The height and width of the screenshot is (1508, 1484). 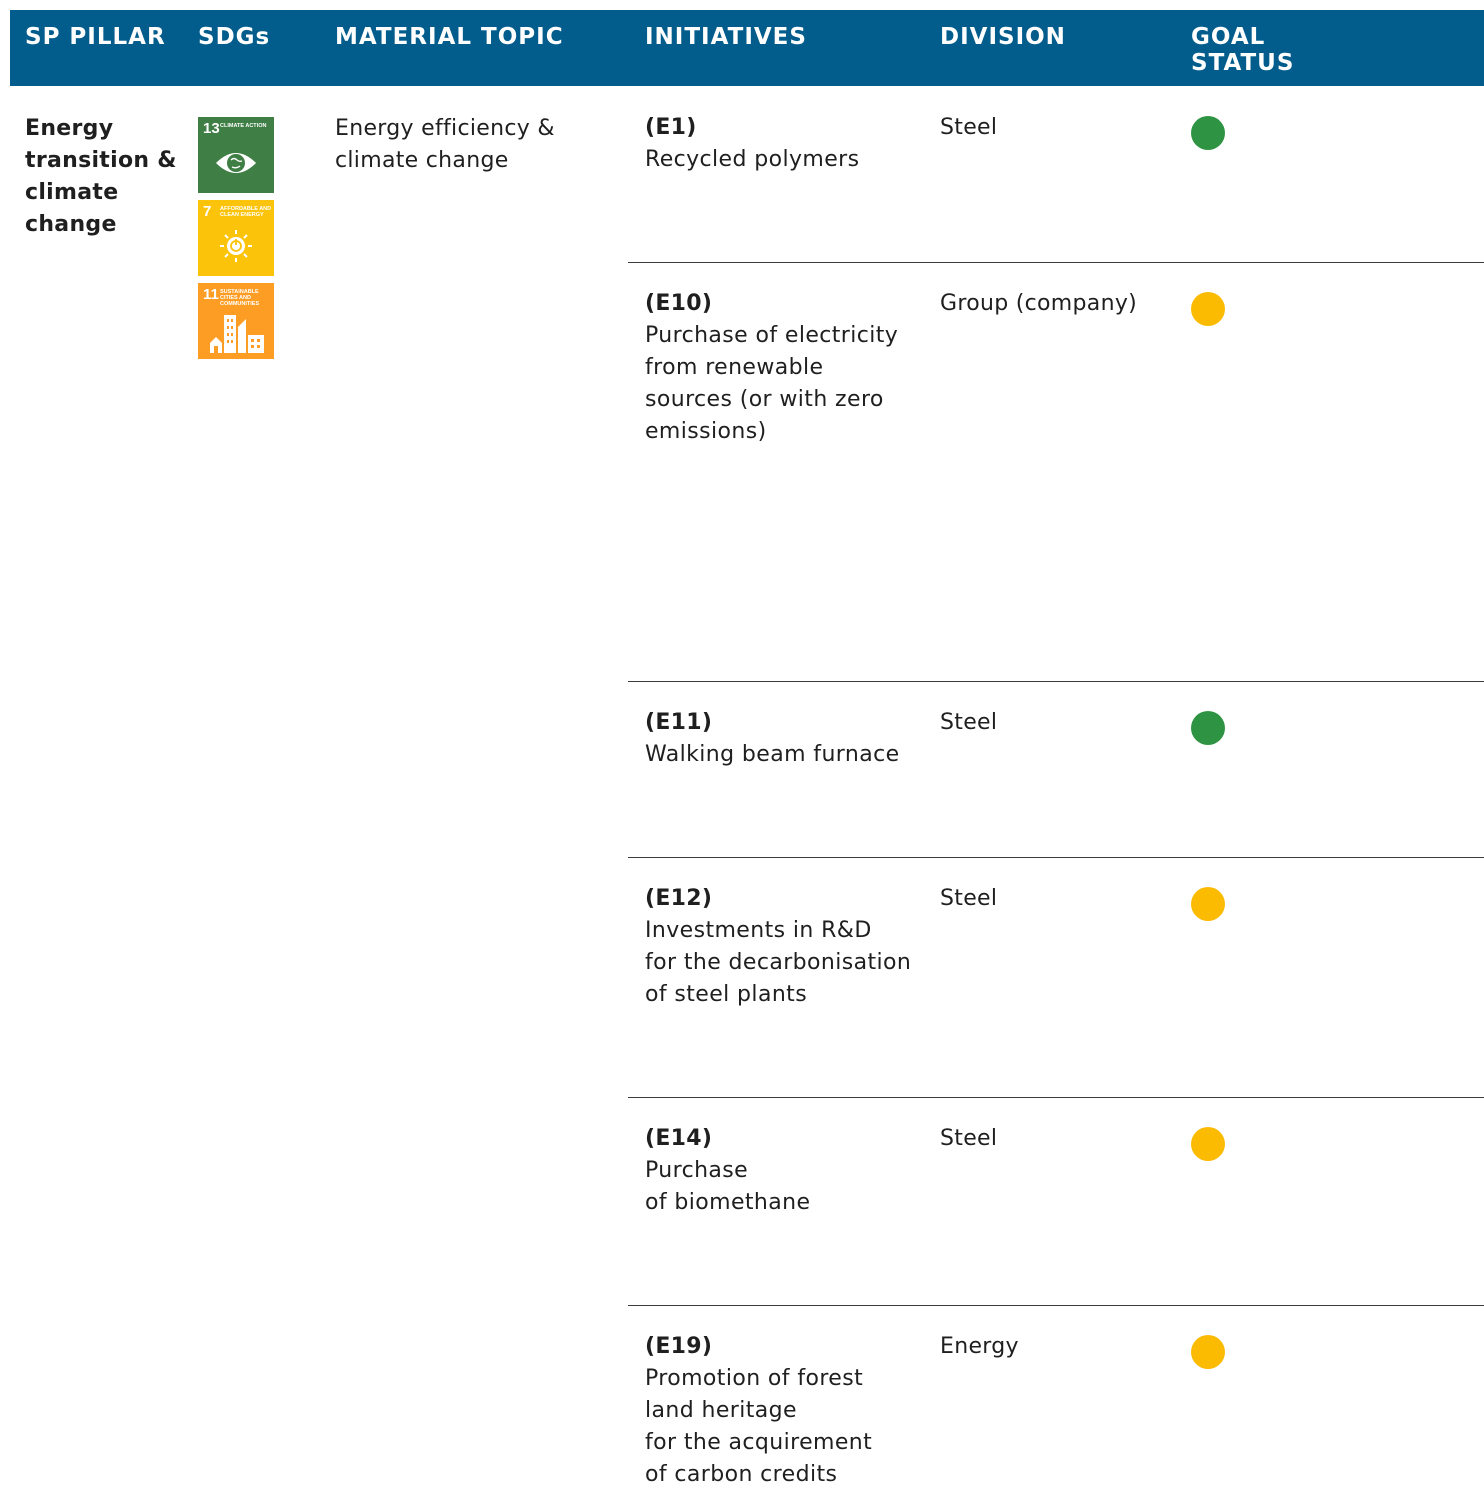 What do you see at coordinates (979, 1346) in the screenshot?
I see `division-value: Energy` at bounding box center [979, 1346].